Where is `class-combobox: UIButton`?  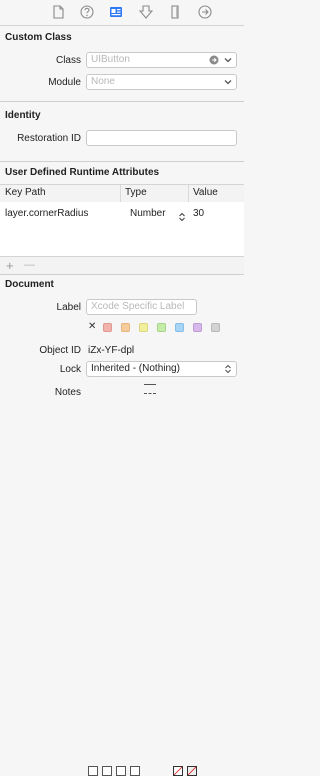 class-combobox: UIButton is located at coordinates (161, 60).